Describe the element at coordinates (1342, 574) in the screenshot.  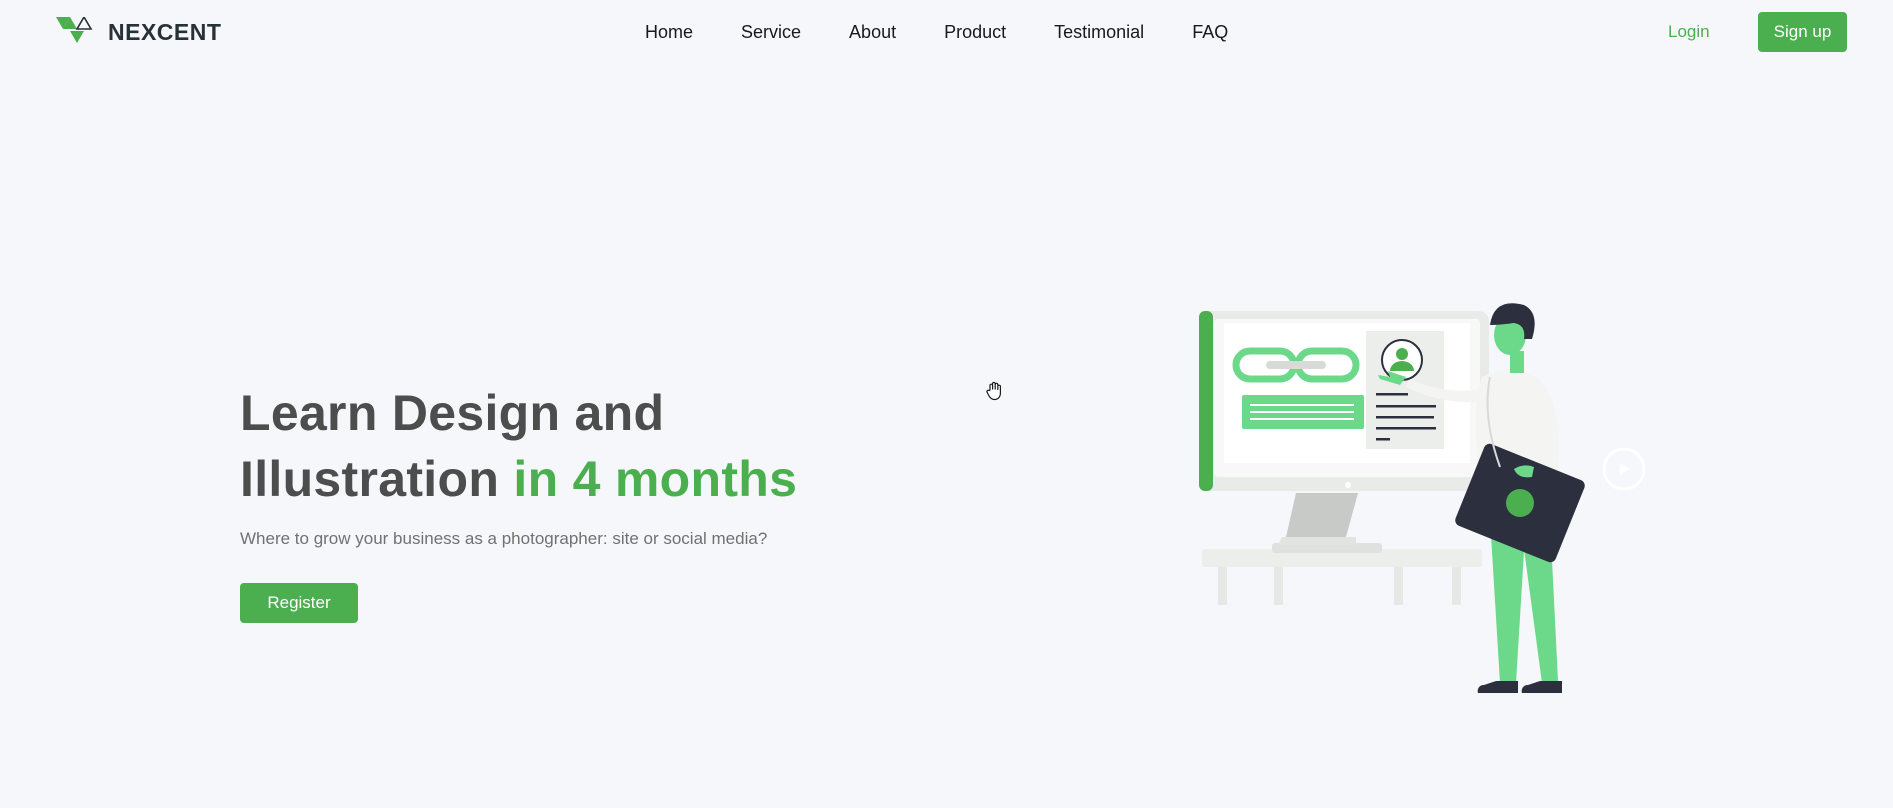
I see `desk` at that location.